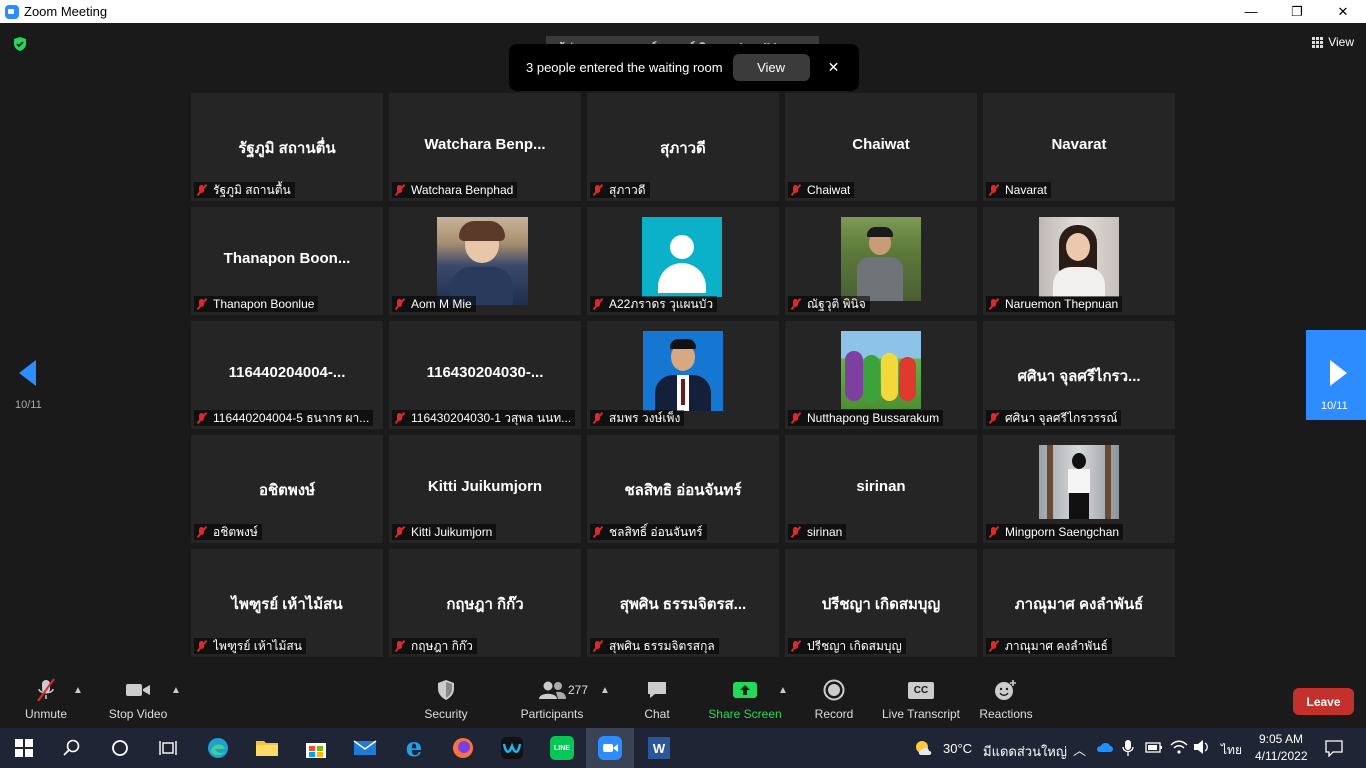  I want to click on participant-display-name: รัฐภูมิ สถานตื่น, so click(287, 148).